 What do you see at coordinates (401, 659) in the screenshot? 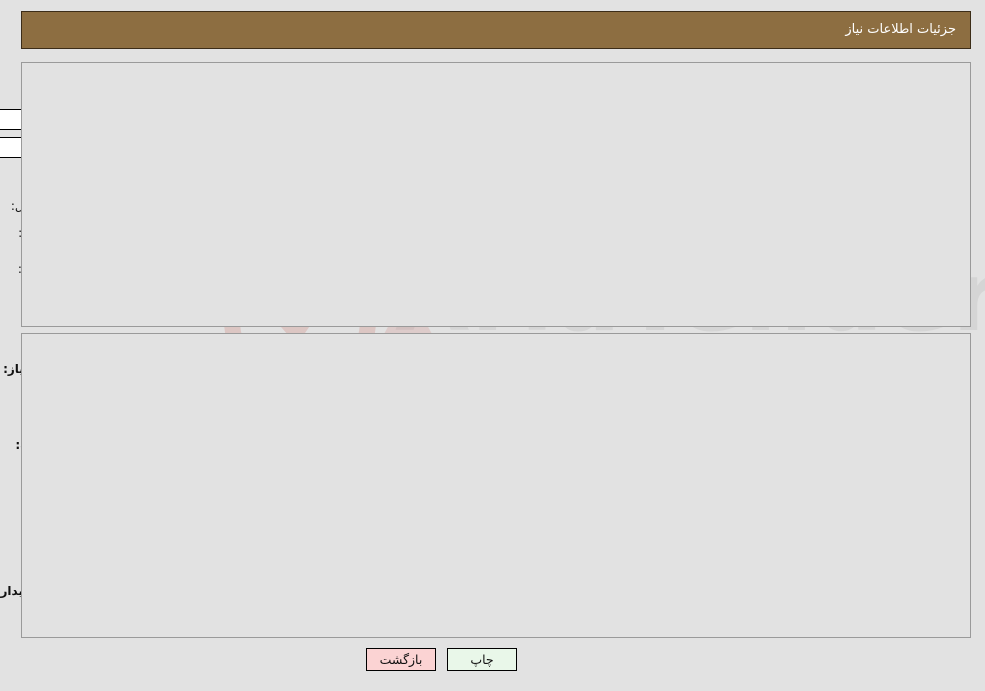
I see `back-button: بازگشت` at bounding box center [401, 659].